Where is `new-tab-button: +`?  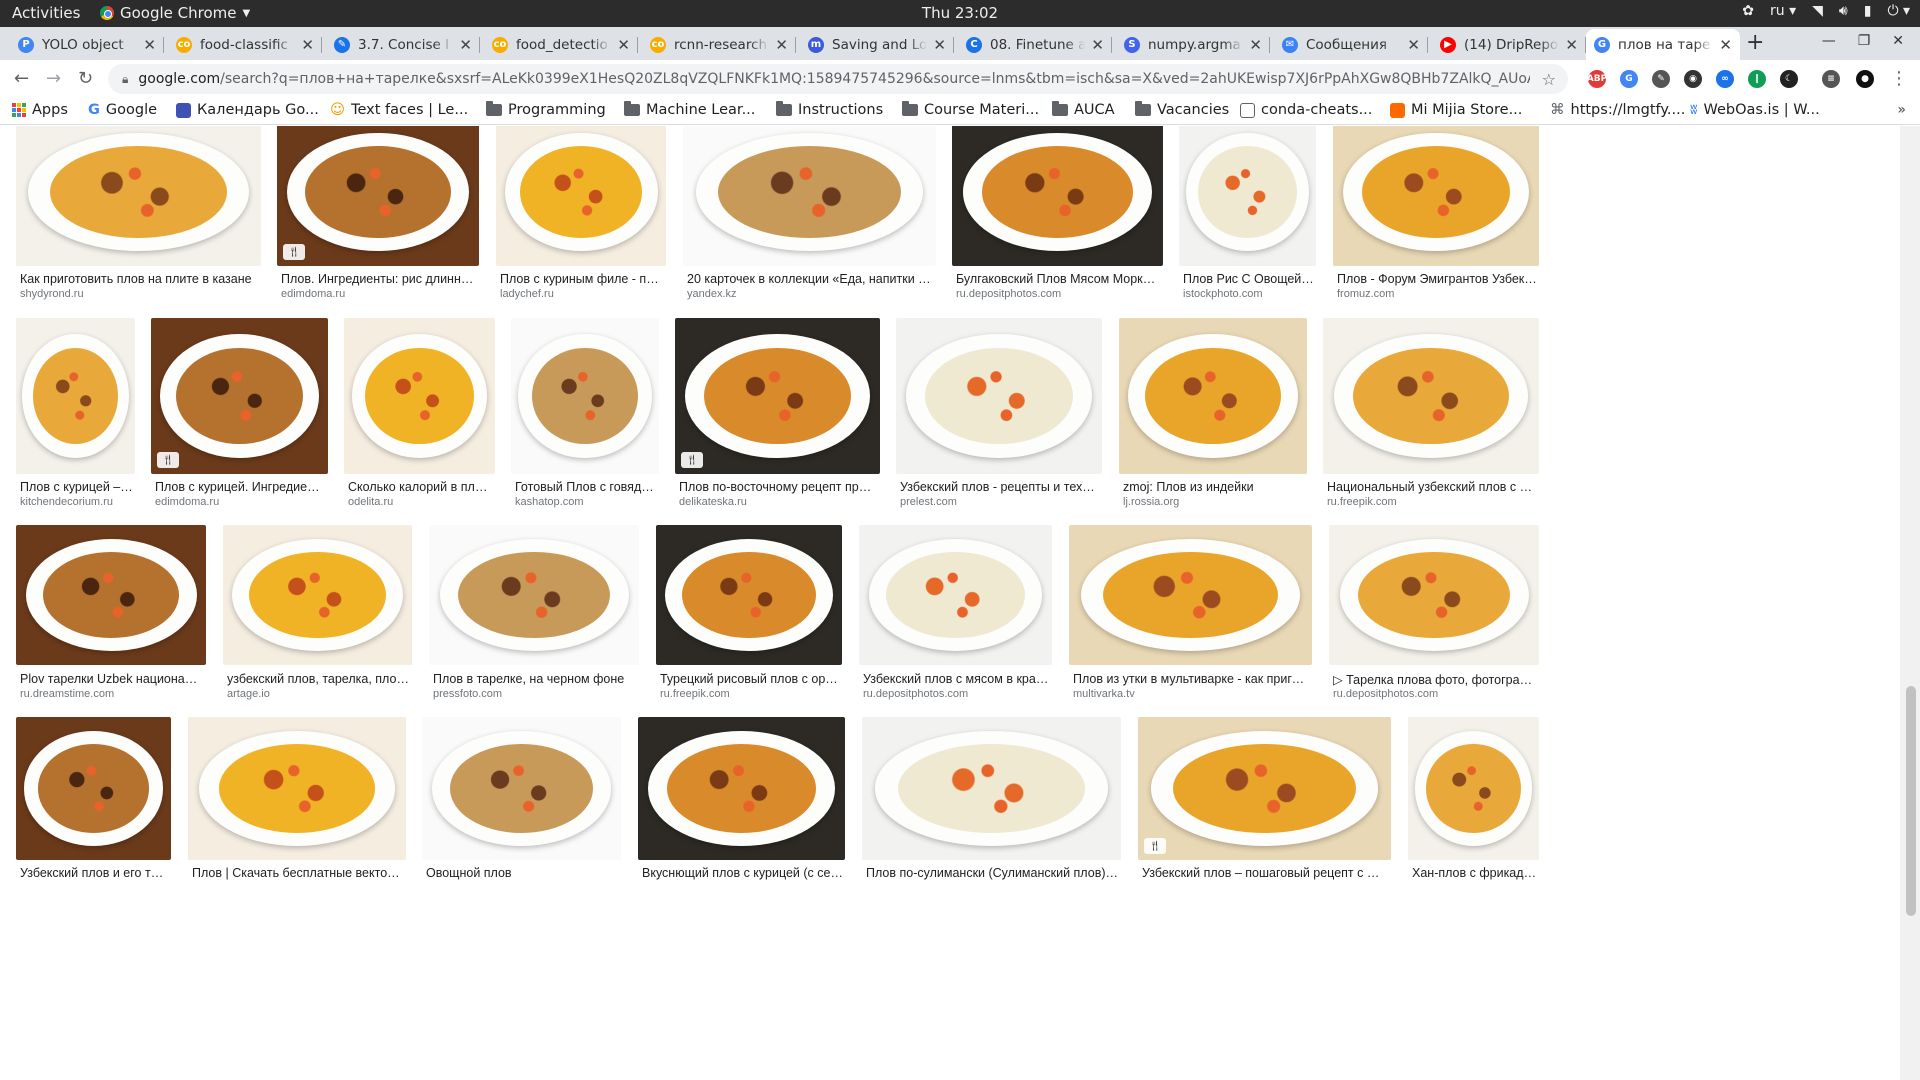
new-tab-button: + is located at coordinates (1755, 42).